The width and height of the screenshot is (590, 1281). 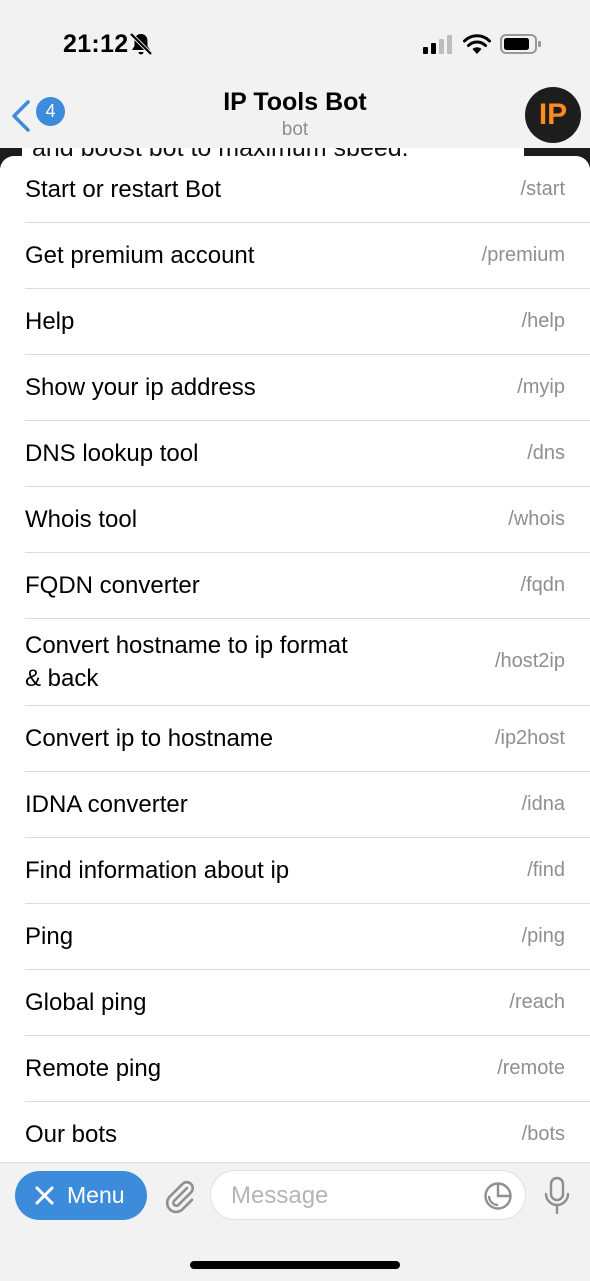 What do you see at coordinates (149, 738) in the screenshot?
I see `command-description: Convert ip to hostname` at bounding box center [149, 738].